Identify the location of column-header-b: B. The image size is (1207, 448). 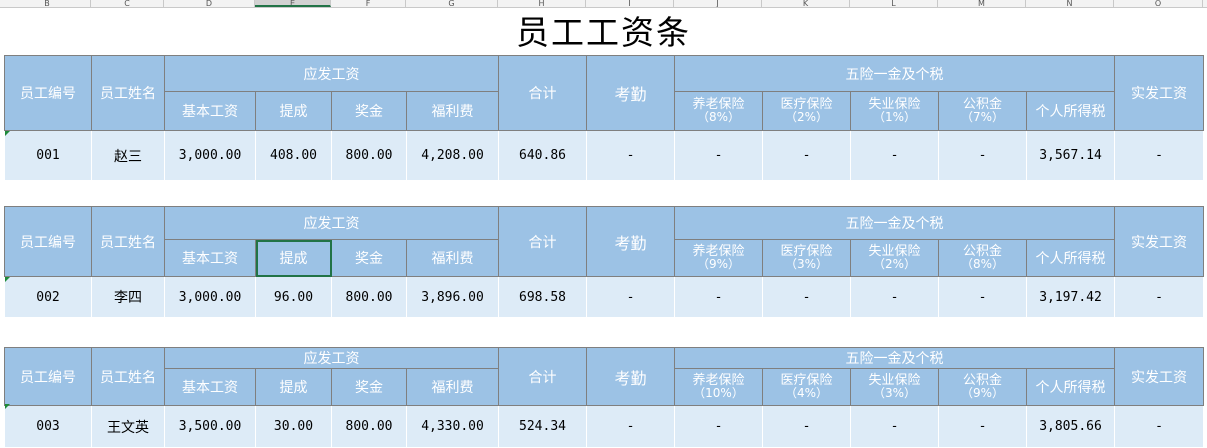
(47, 3).